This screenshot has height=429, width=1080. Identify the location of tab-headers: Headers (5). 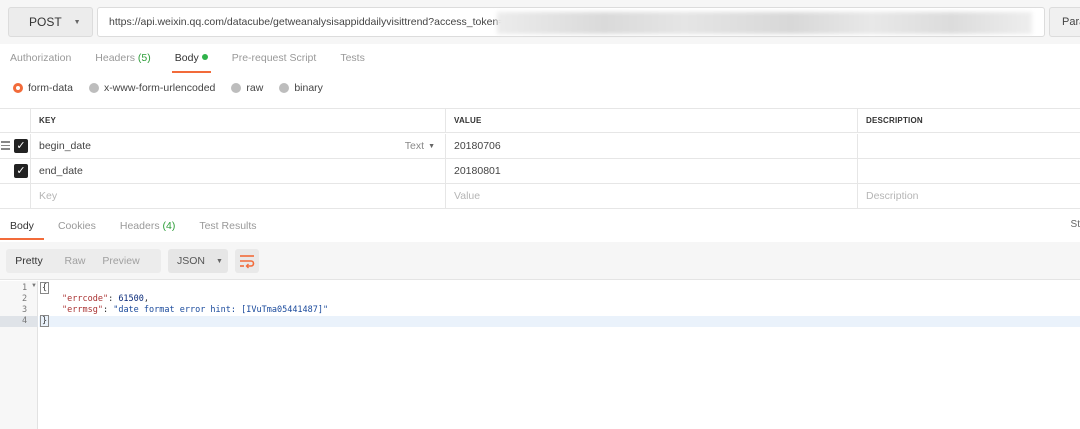
(122, 61).